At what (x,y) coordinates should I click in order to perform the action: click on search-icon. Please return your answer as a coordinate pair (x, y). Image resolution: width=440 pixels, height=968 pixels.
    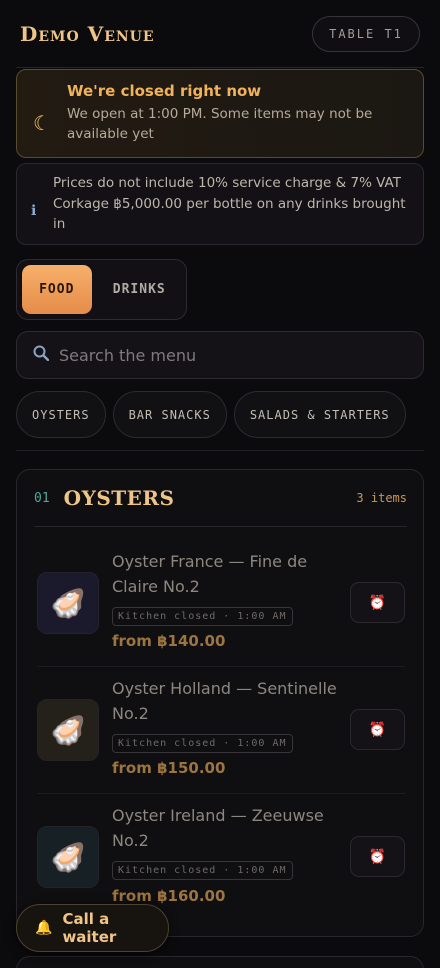
    Looking at the image, I should click on (41, 355).